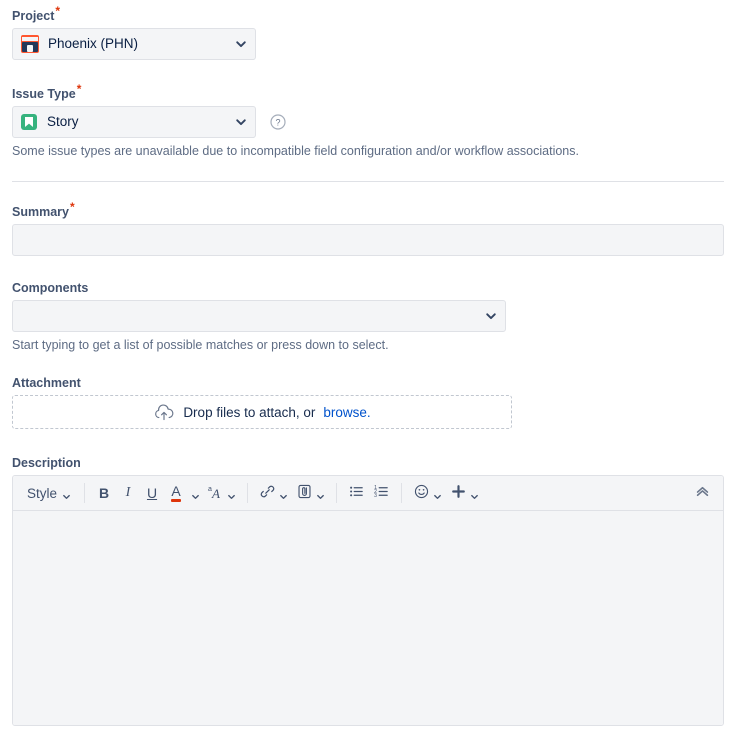 The image size is (736, 735). What do you see at coordinates (176, 493) in the screenshot?
I see `text-color-button: A` at bounding box center [176, 493].